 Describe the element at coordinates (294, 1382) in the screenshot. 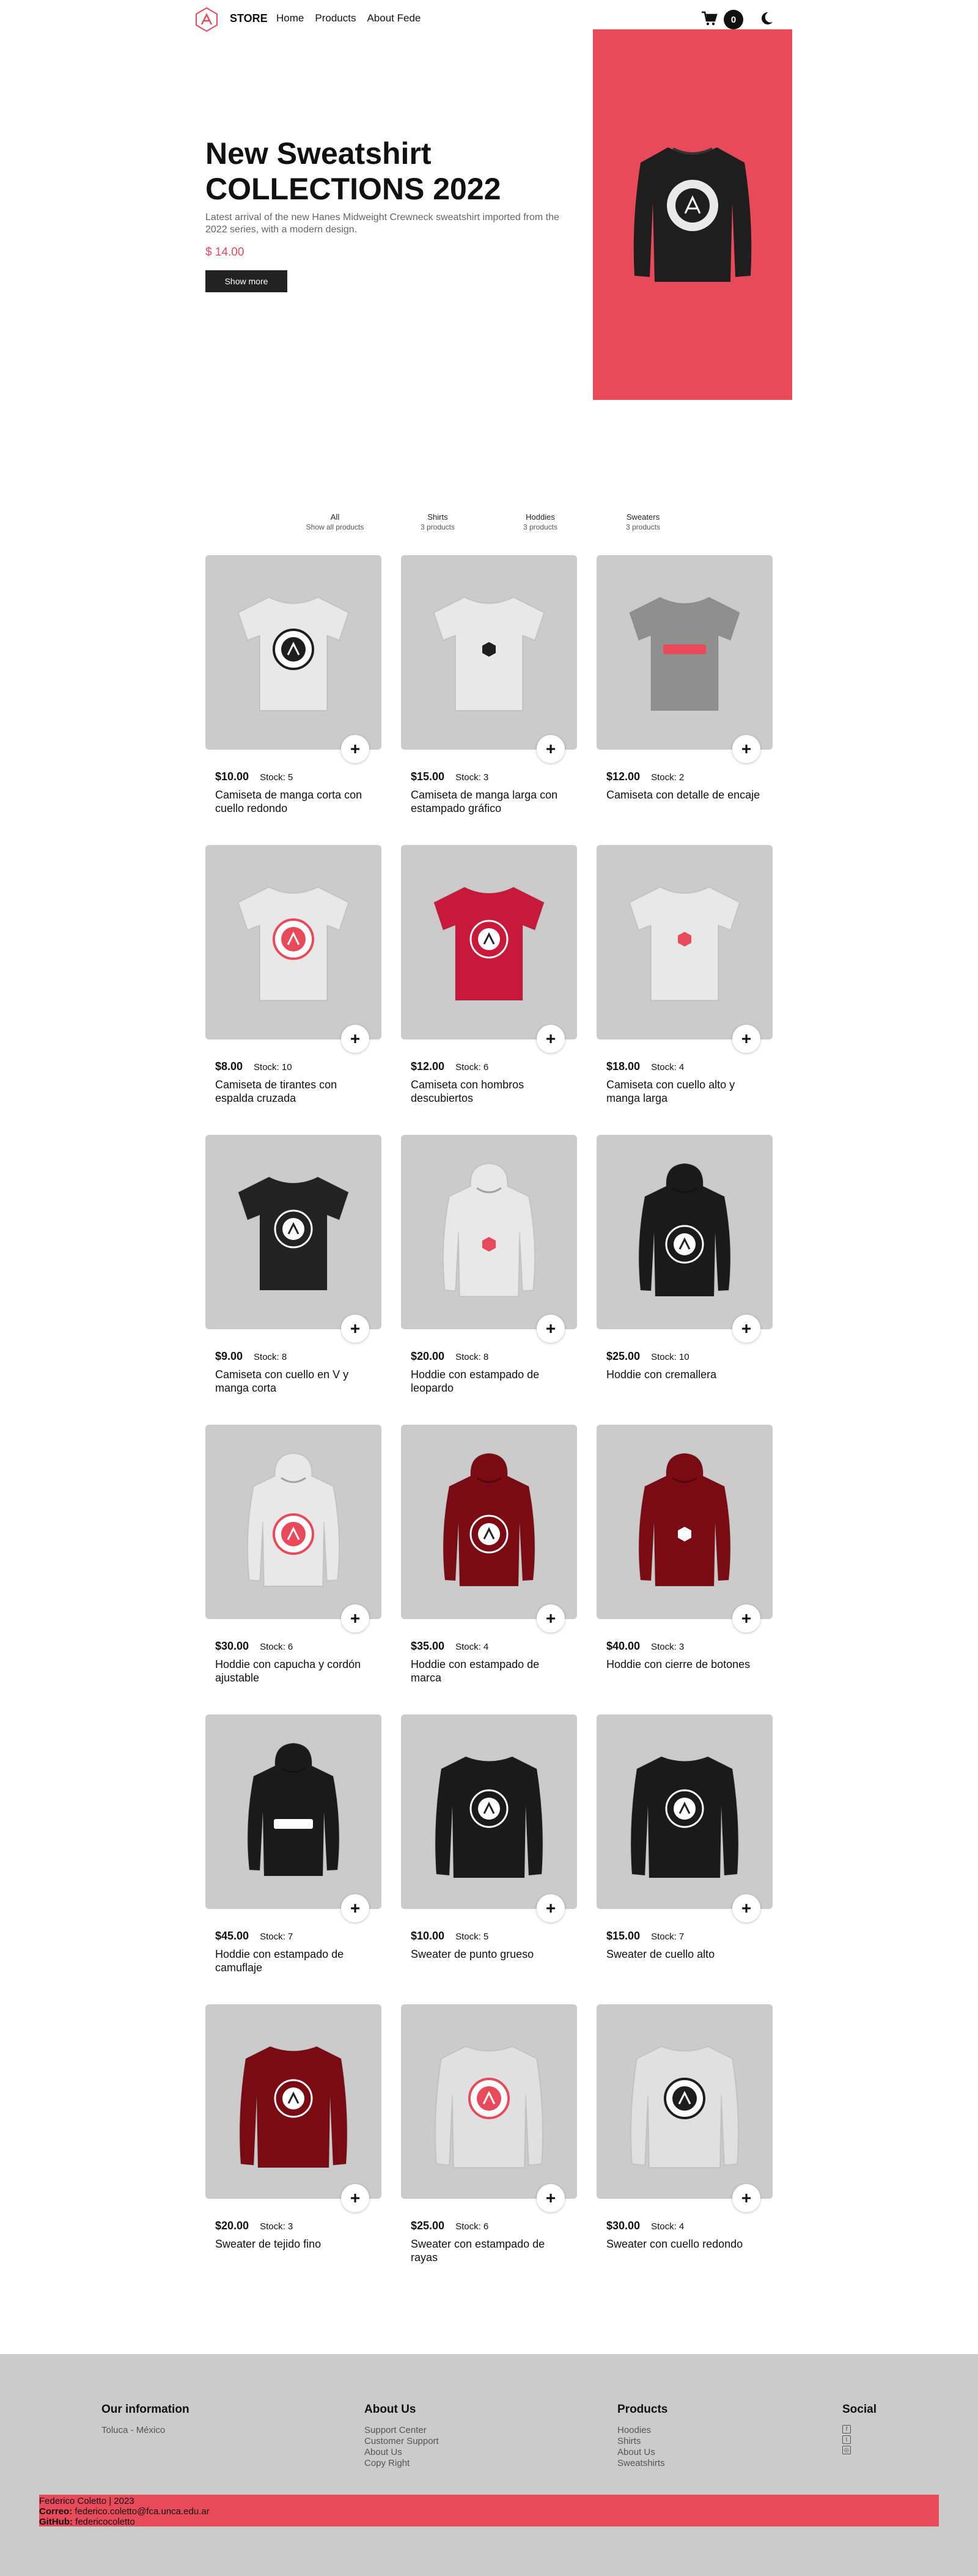

I see `product-name: Camiseta con cuello en V y manga corta` at that location.